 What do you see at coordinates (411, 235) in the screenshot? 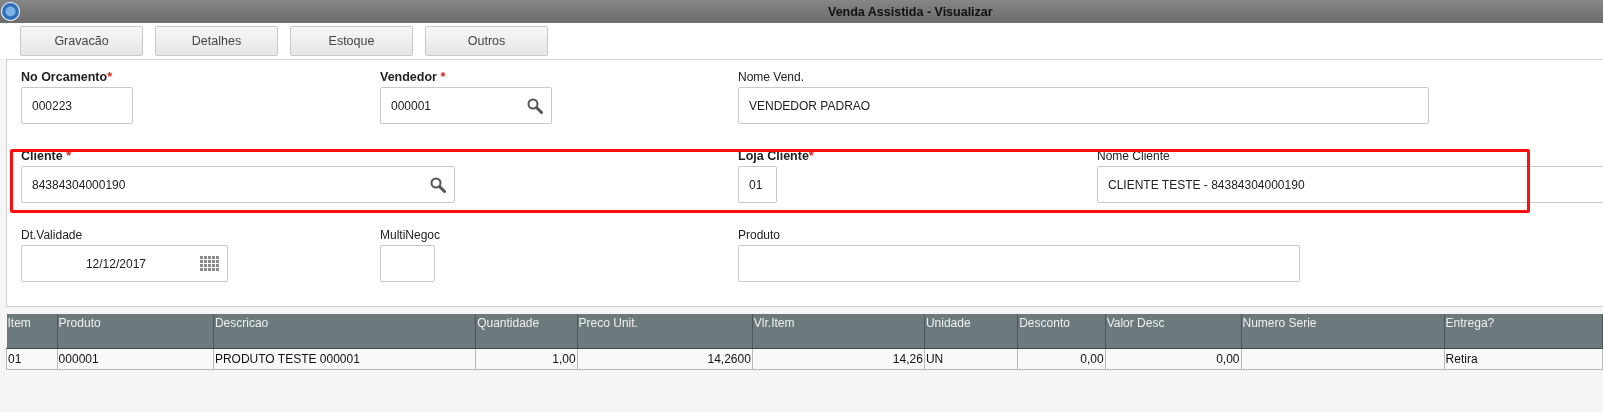
I see `field-label: MultiNegoc` at bounding box center [411, 235].